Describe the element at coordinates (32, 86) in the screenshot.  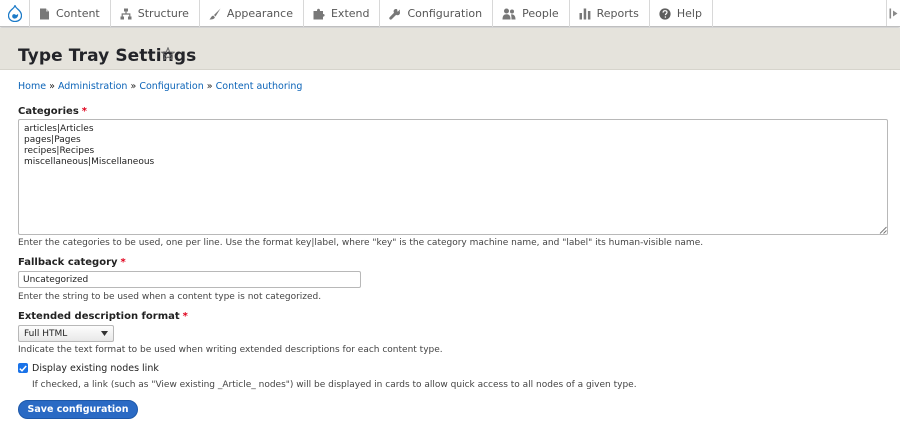
I see `breadcrumb-home: Home` at that location.